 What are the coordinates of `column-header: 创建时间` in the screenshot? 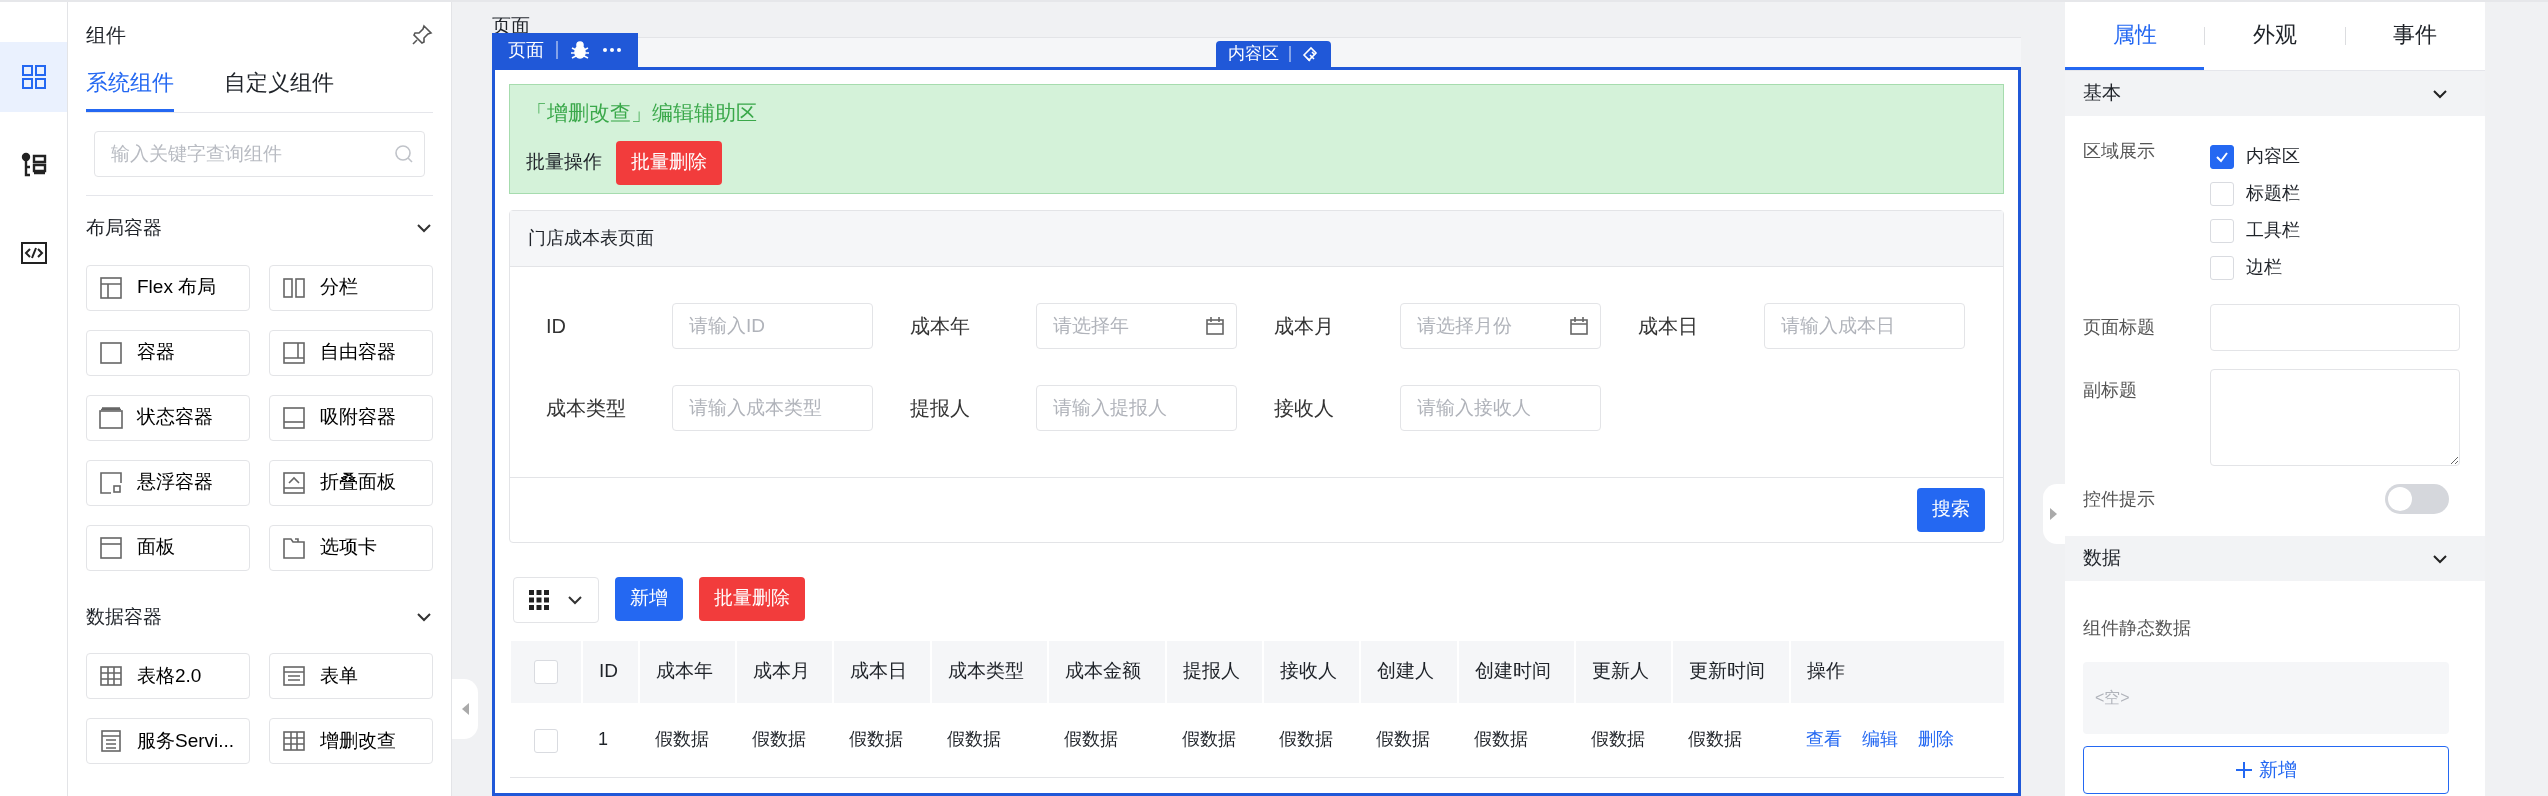 It's located at (1516, 671).